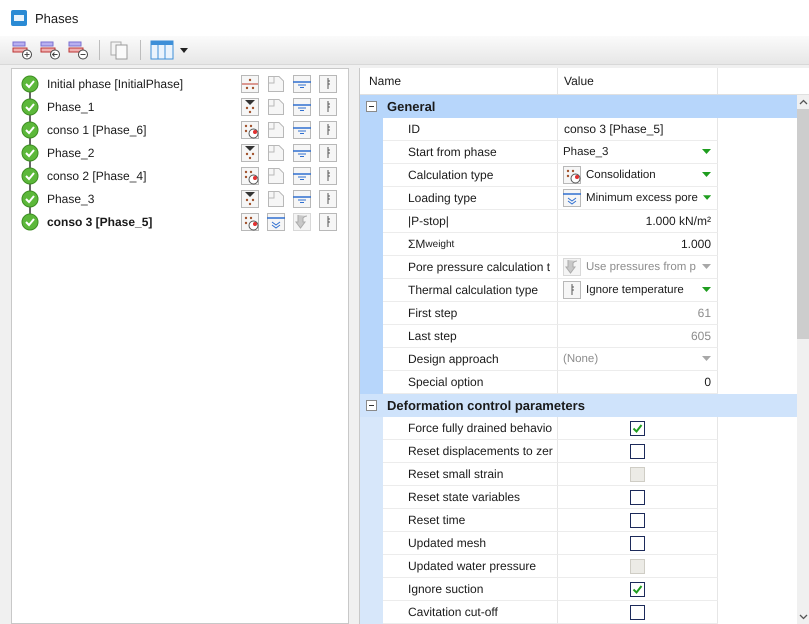 The image size is (809, 624). What do you see at coordinates (803, 102) in the screenshot?
I see `scroll-up-icon` at bounding box center [803, 102].